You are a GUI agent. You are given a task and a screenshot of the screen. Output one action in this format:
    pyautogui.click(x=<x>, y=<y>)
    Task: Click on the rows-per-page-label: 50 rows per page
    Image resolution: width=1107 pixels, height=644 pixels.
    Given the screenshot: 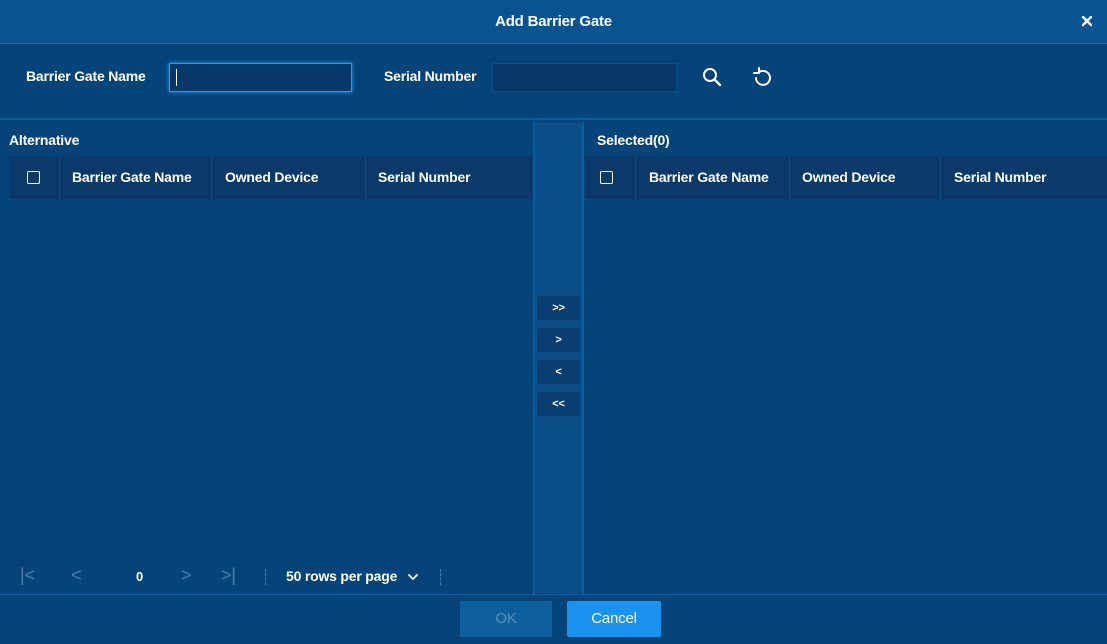 What is the action you would take?
    pyautogui.click(x=342, y=576)
    